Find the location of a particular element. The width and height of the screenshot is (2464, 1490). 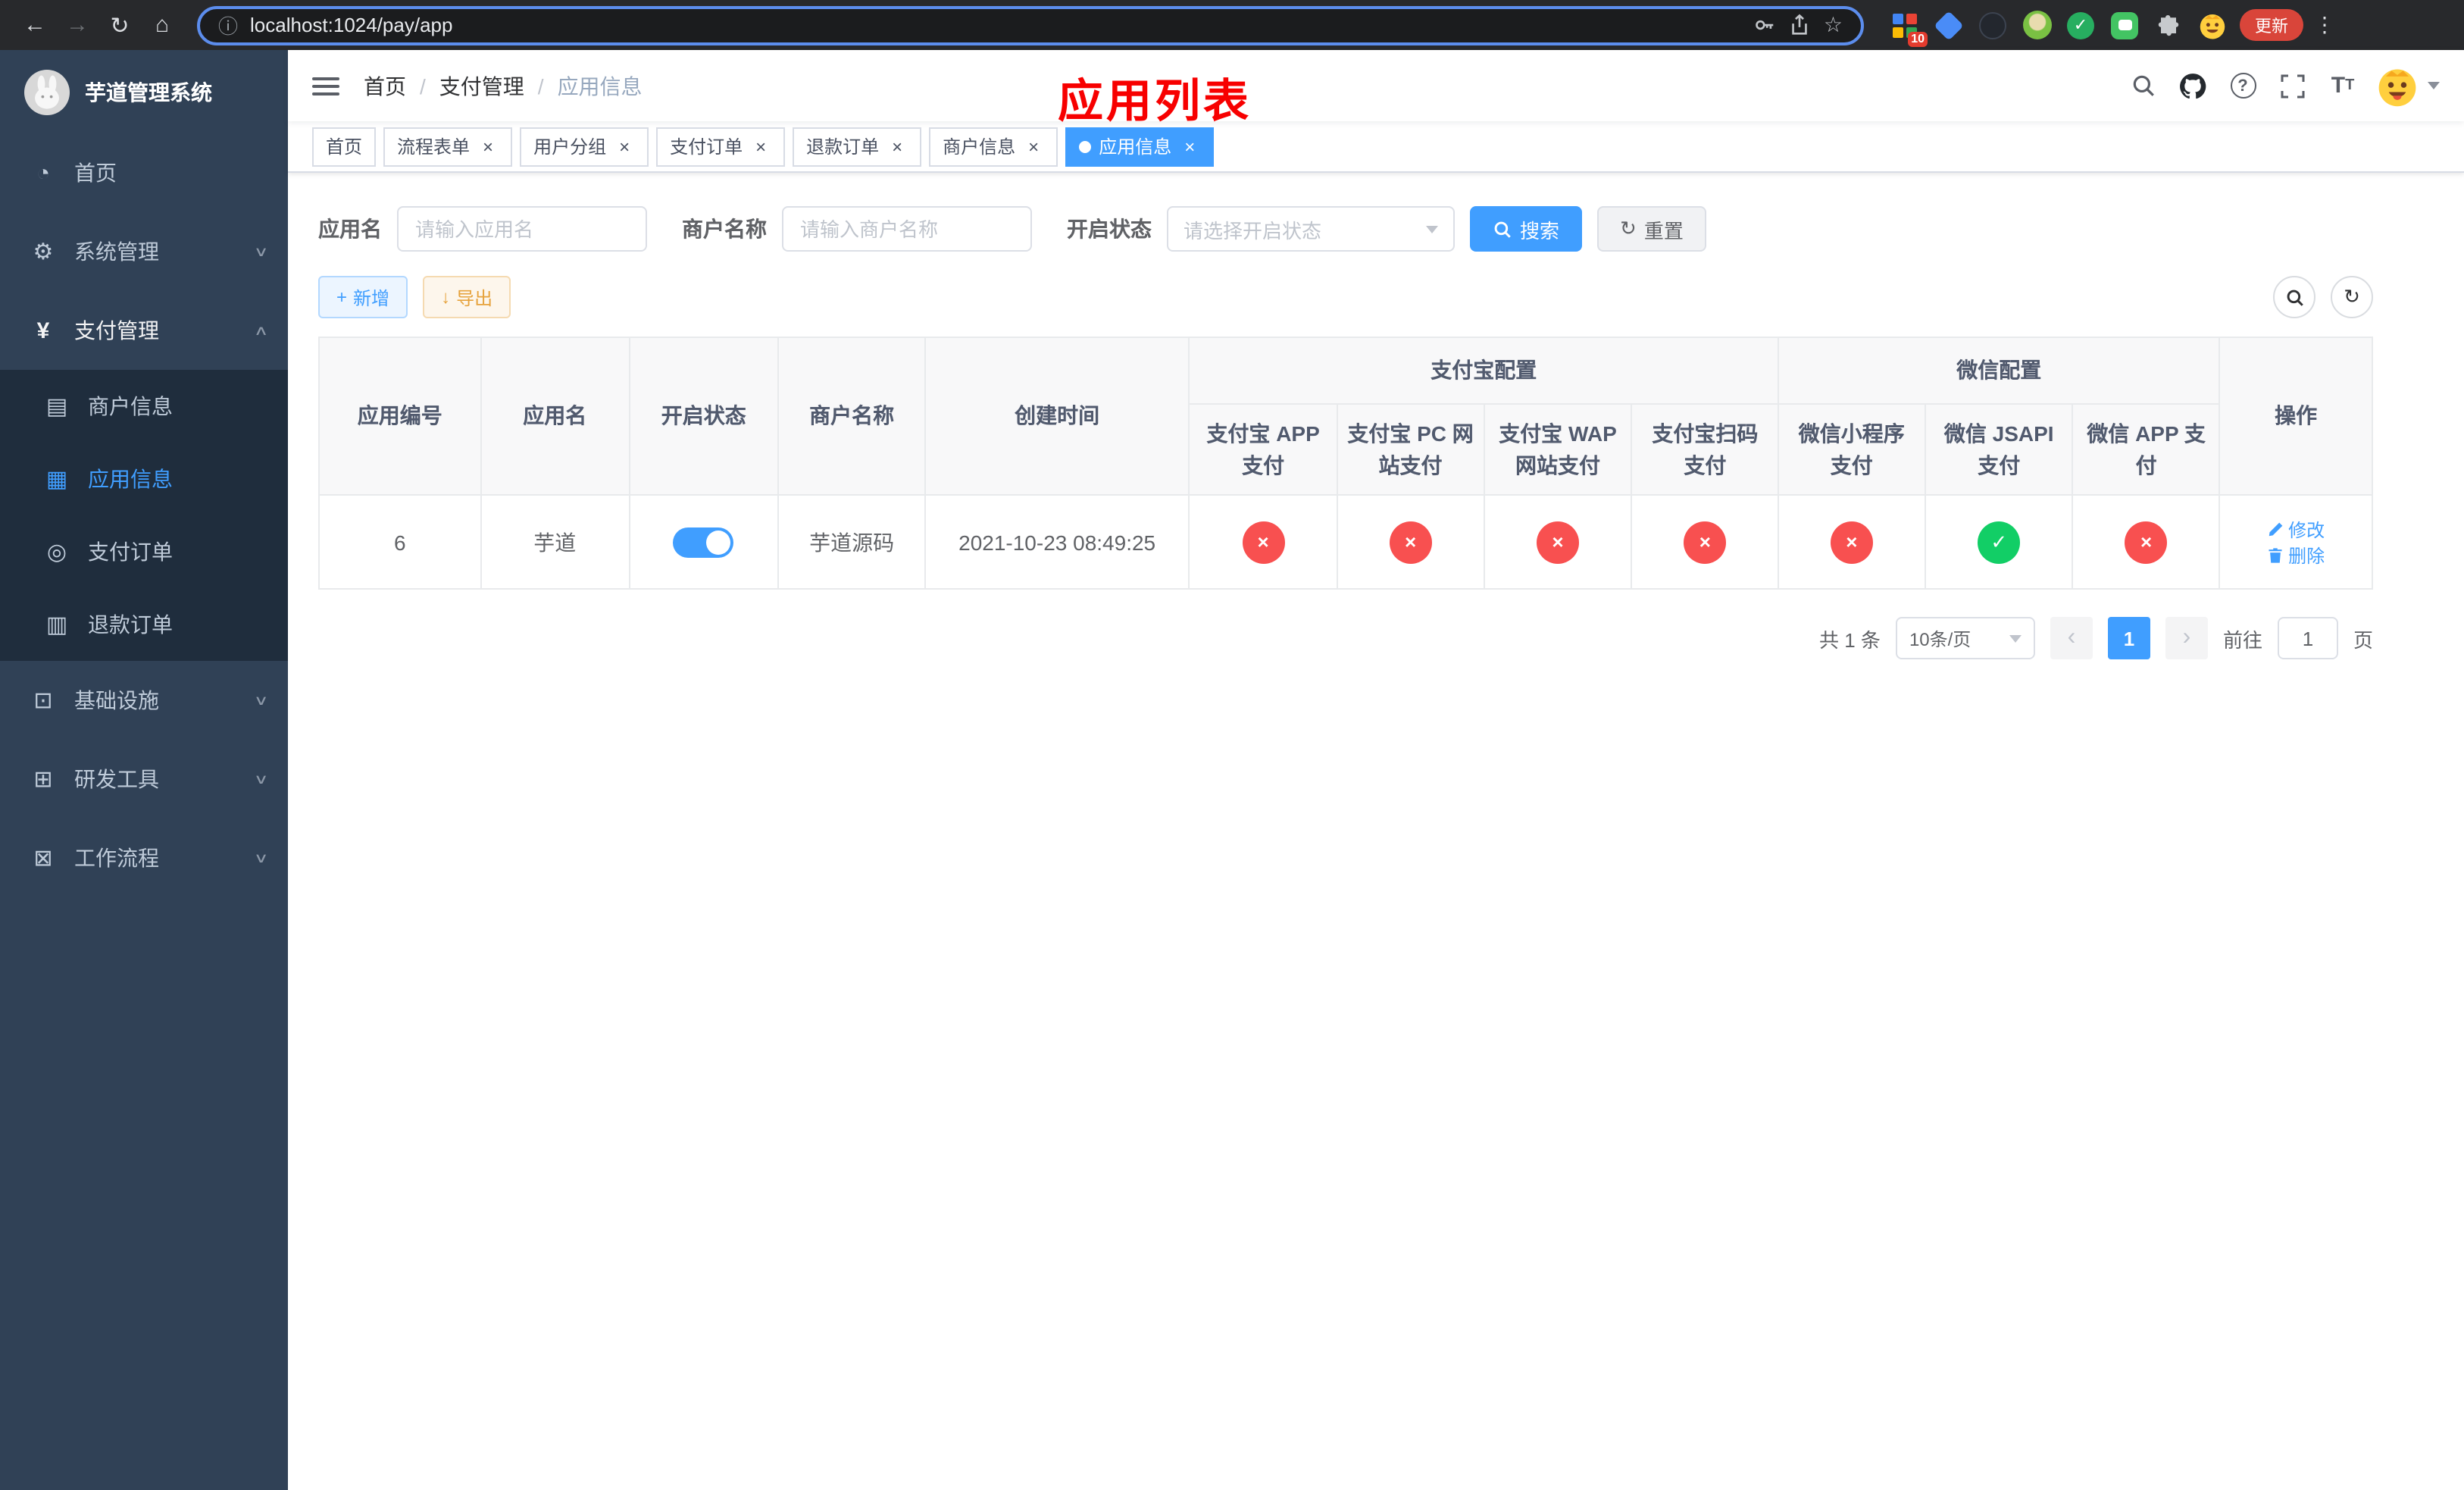

sidebar-item-dev-tools: ⊞ 研发工具 ∨ is located at coordinates (144, 779).